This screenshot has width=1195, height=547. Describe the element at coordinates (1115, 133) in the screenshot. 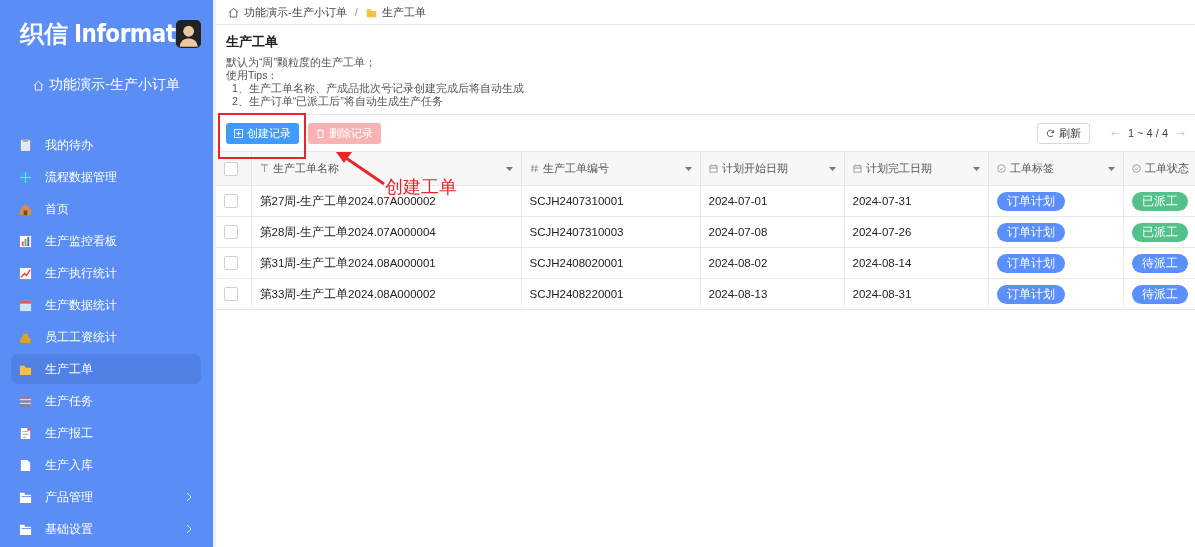

I see `previous-page-icon` at that location.